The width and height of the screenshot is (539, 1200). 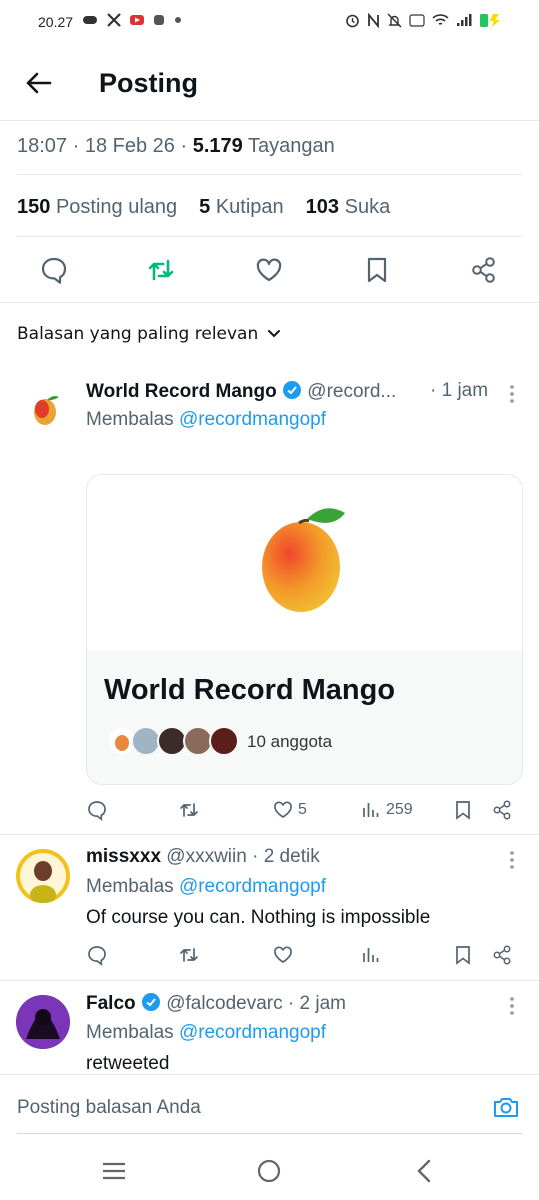 What do you see at coordinates (352, 20) in the screenshot?
I see `alarm-icon` at bounding box center [352, 20].